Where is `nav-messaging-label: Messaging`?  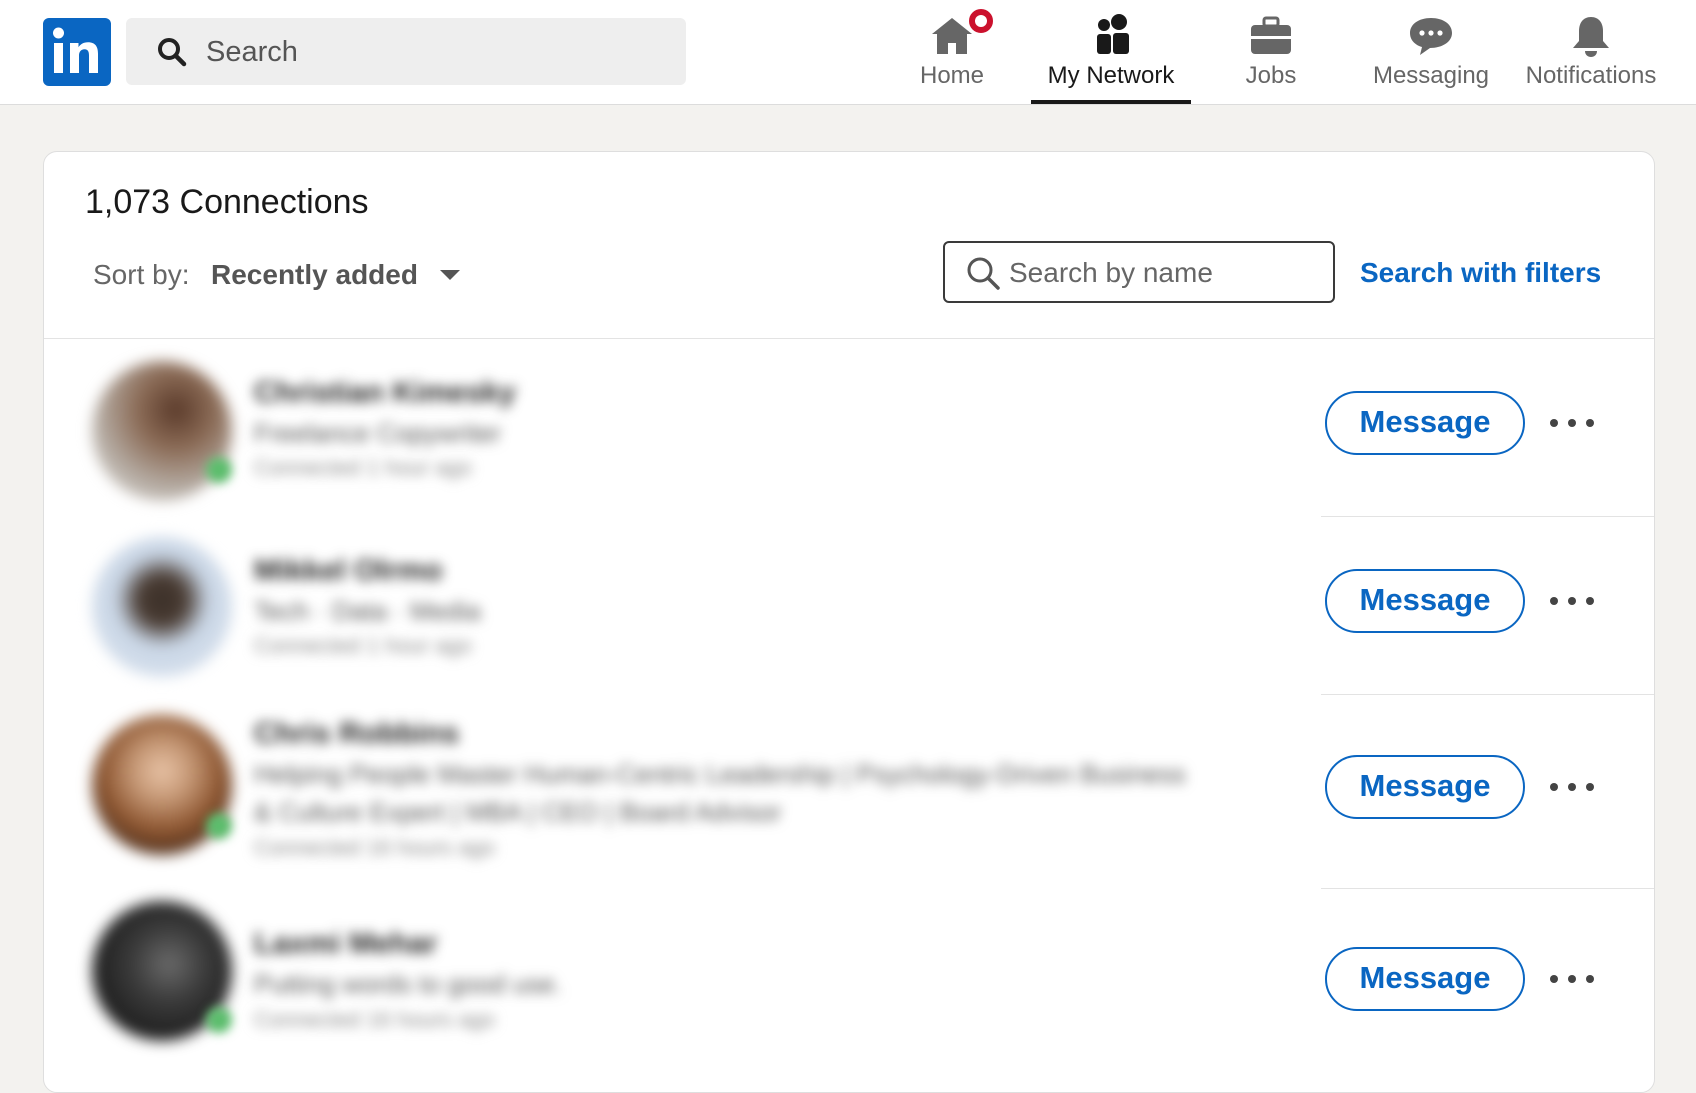 nav-messaging-label: Messaging is located at coordinates (1431, 75).